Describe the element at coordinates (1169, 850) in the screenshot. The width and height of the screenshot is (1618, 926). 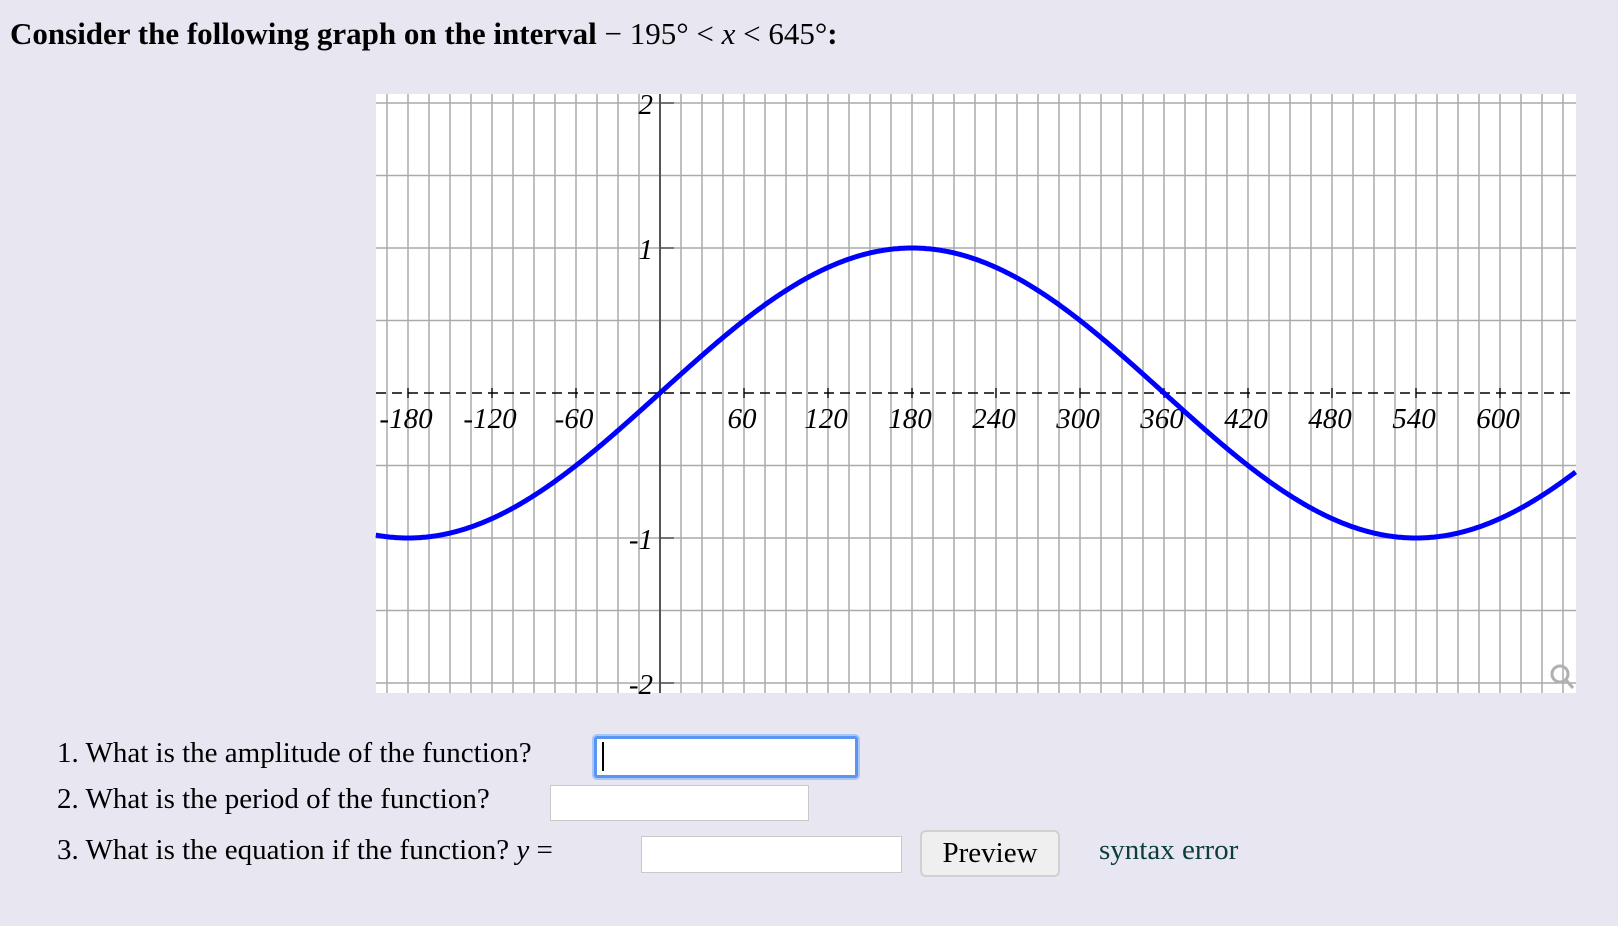
I see `syntax-error-message: syntax error` at that location.